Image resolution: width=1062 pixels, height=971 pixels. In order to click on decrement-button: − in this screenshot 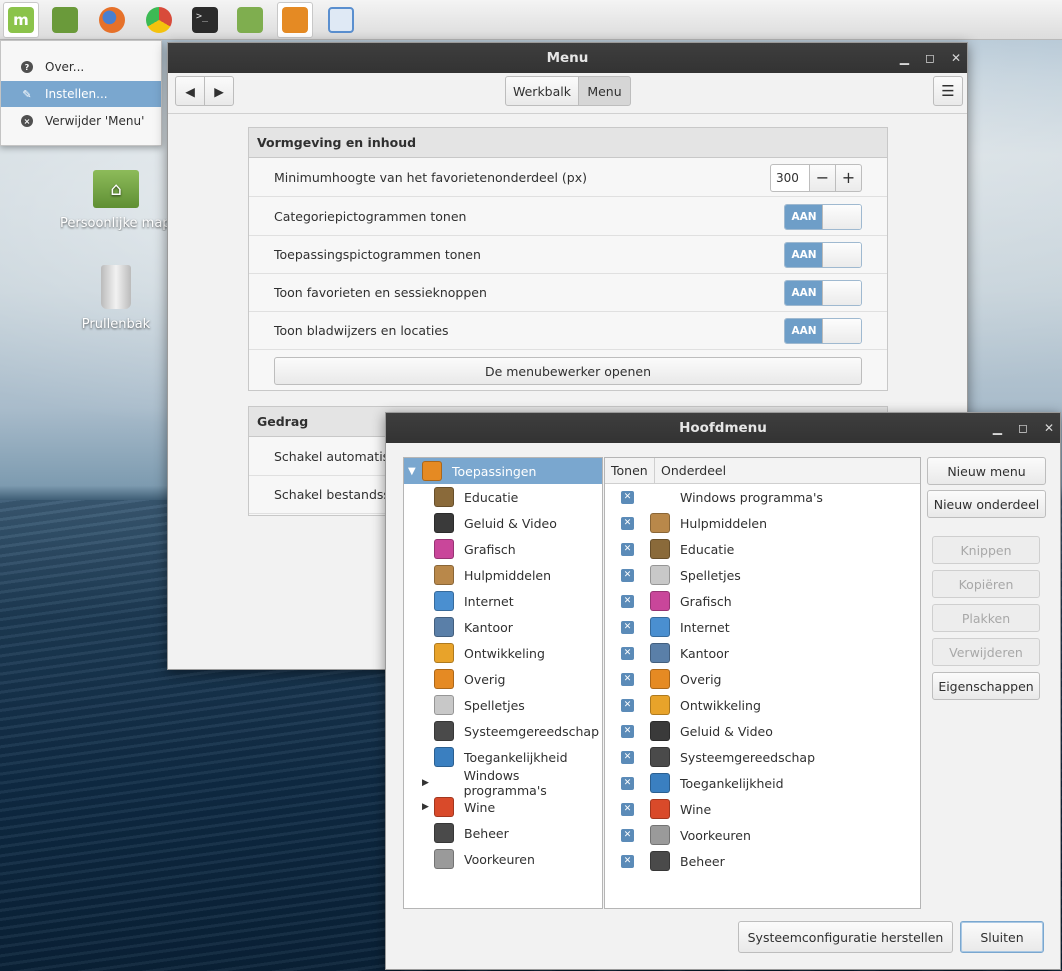, I will do `click(823, 177)`.